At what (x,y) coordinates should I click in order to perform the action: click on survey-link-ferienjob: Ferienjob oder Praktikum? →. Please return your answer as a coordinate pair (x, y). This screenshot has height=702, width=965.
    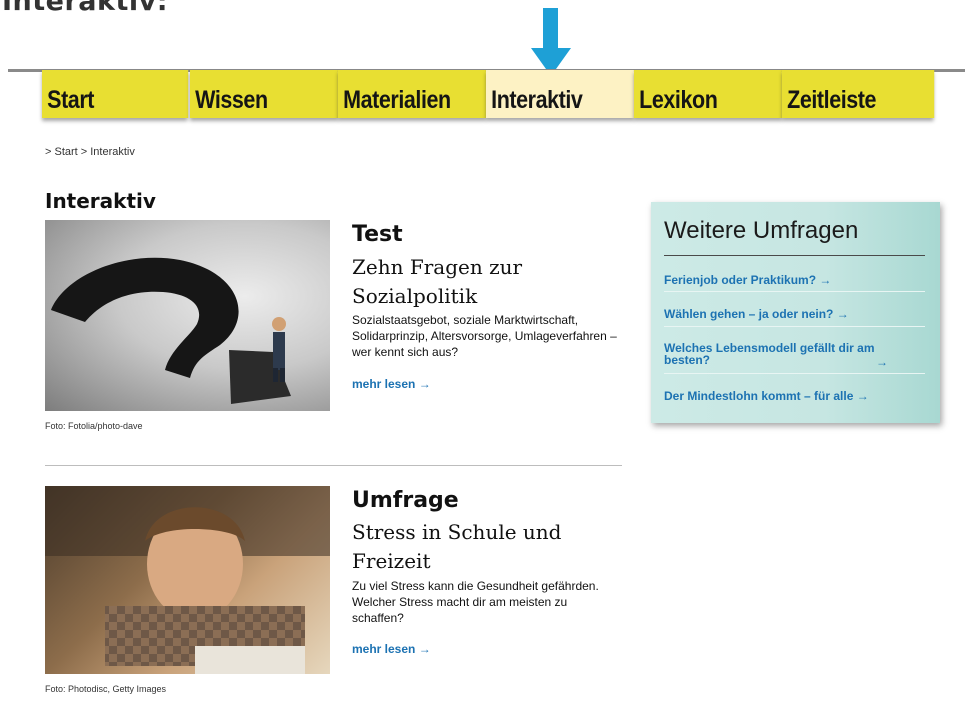
    Looking at the image, I should click on (794, 280).